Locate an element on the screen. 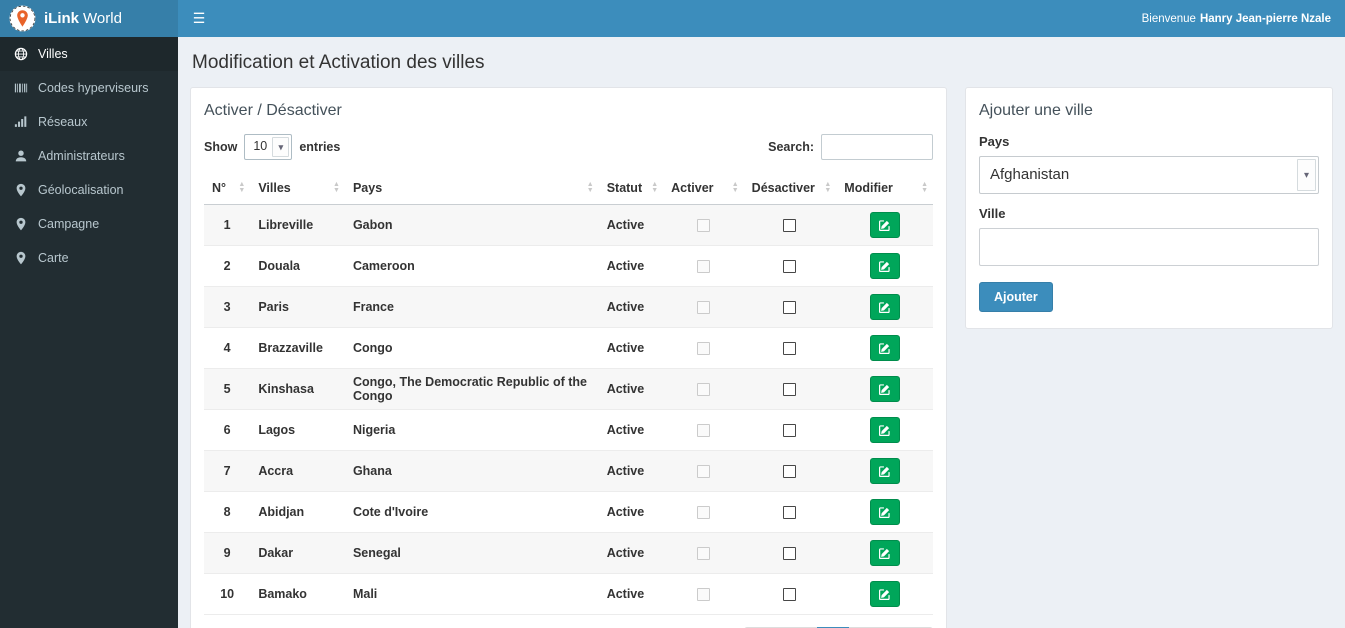 Image resolution: width=1345 pixels, height=628 pixels. welcome-message: Bienvenue Hanry Jean-pierre Nzale is located at coordinates (1243, 18).